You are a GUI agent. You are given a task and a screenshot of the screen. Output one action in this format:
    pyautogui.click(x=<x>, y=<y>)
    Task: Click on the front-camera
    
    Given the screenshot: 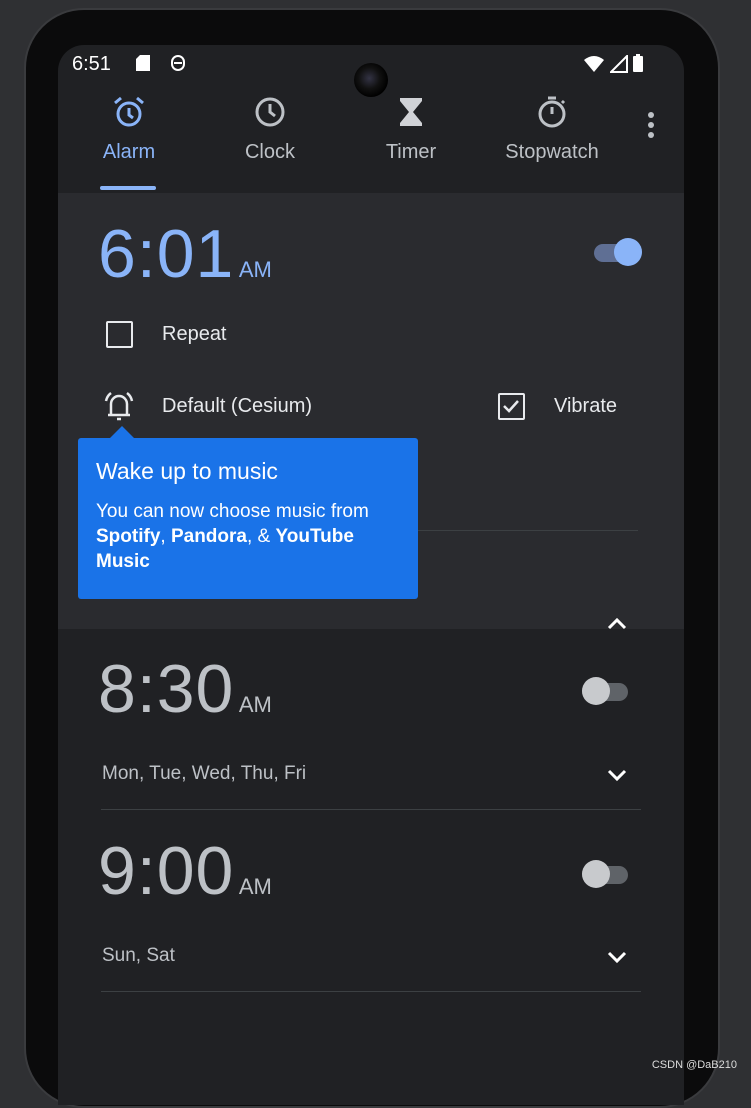 What is the action you would take?
    pyautogui.click(x=371, y=80)
    